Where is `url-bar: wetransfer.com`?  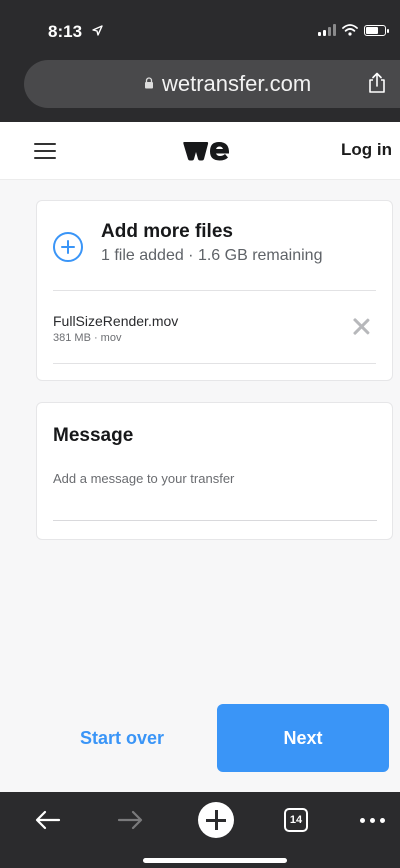 url-bar: wetransfer.com is located at coordinates (212, 84).